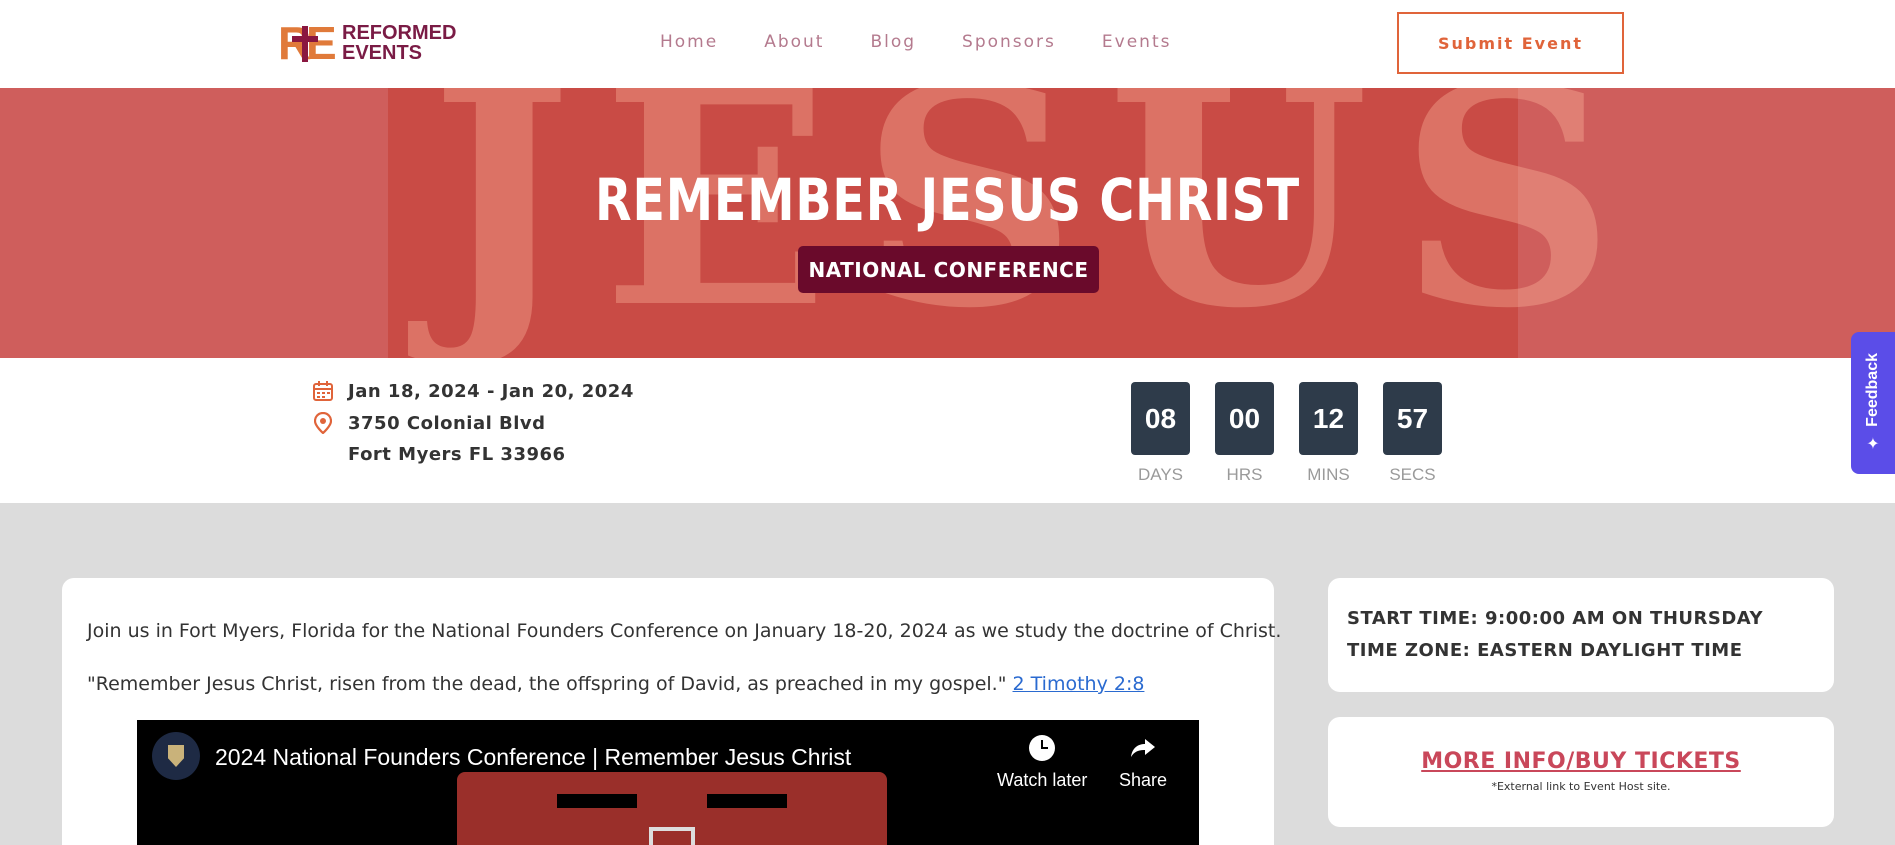 Image resolution: width=1895 pixels, height=845 pixels. I want to click on countdown-hours: 00 HRS, so click(1244, 433).